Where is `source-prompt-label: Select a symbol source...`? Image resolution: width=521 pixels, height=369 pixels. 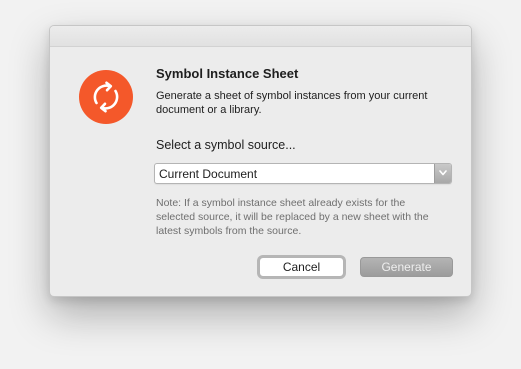 source-prompt-label: Select a symbol source... is located at coordinates (226, 145).